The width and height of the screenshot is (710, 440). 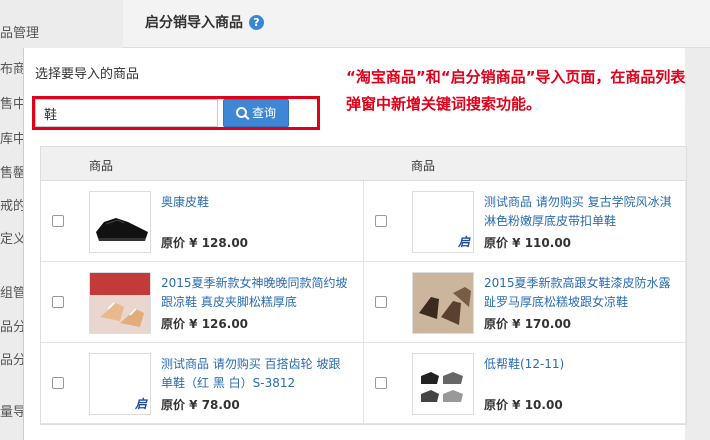 What do you see at coordinates (205, 324) in the screenshot?
I see `product-price: 原价 ¥ 126.00` at bounding box center [205, 324].